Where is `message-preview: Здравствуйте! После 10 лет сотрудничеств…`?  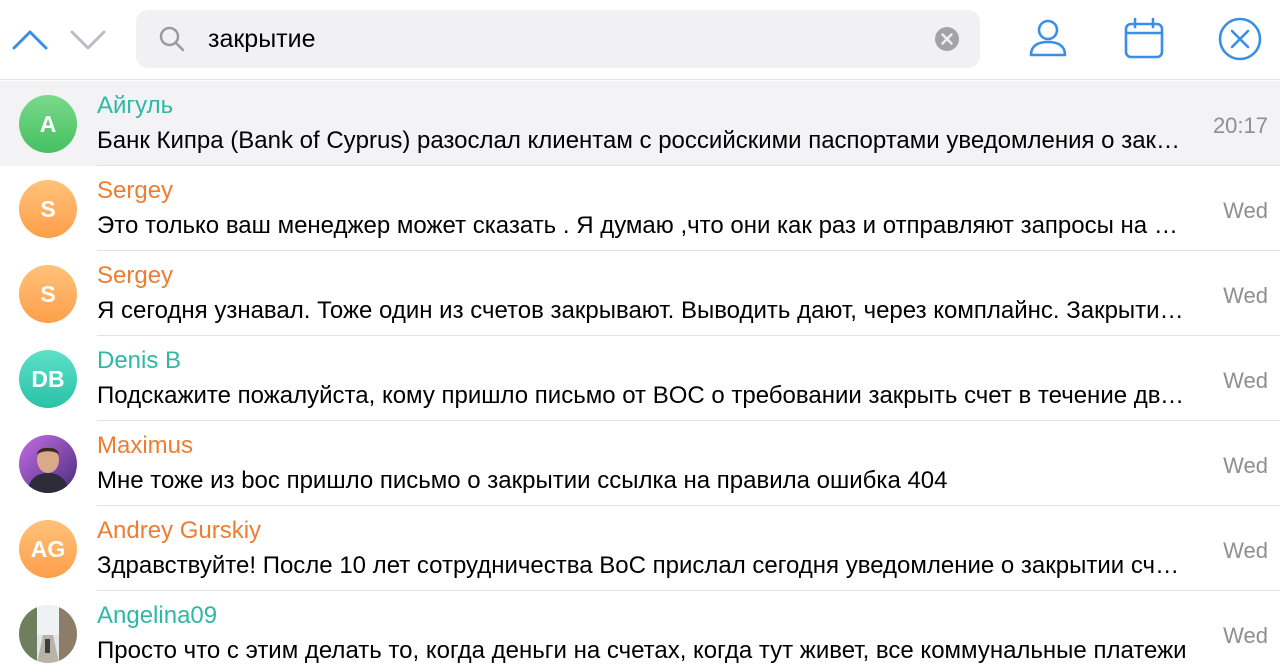 message-preview: Здравствуйте! После 10 лет сотрудничеств… is located at coordinates (642, 565).